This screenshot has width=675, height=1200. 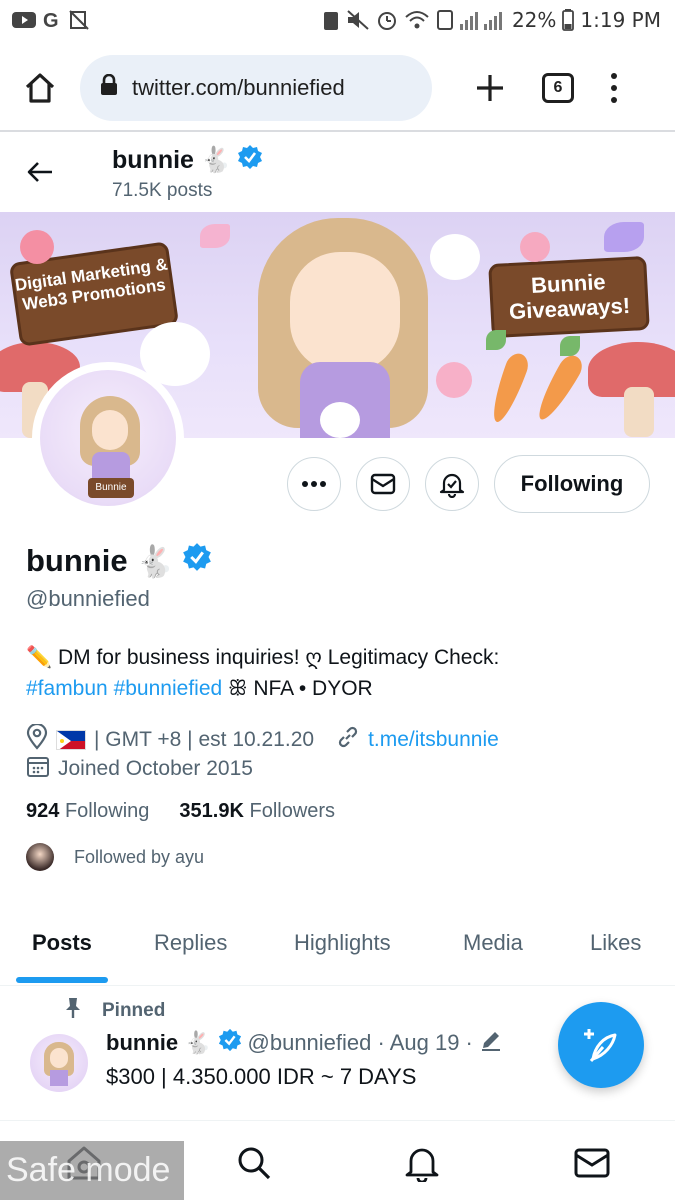 What do you see at coordinates (615, 943) in the screenshot?
I see `tab-likes: Likes` at bounding box center [615, 943].